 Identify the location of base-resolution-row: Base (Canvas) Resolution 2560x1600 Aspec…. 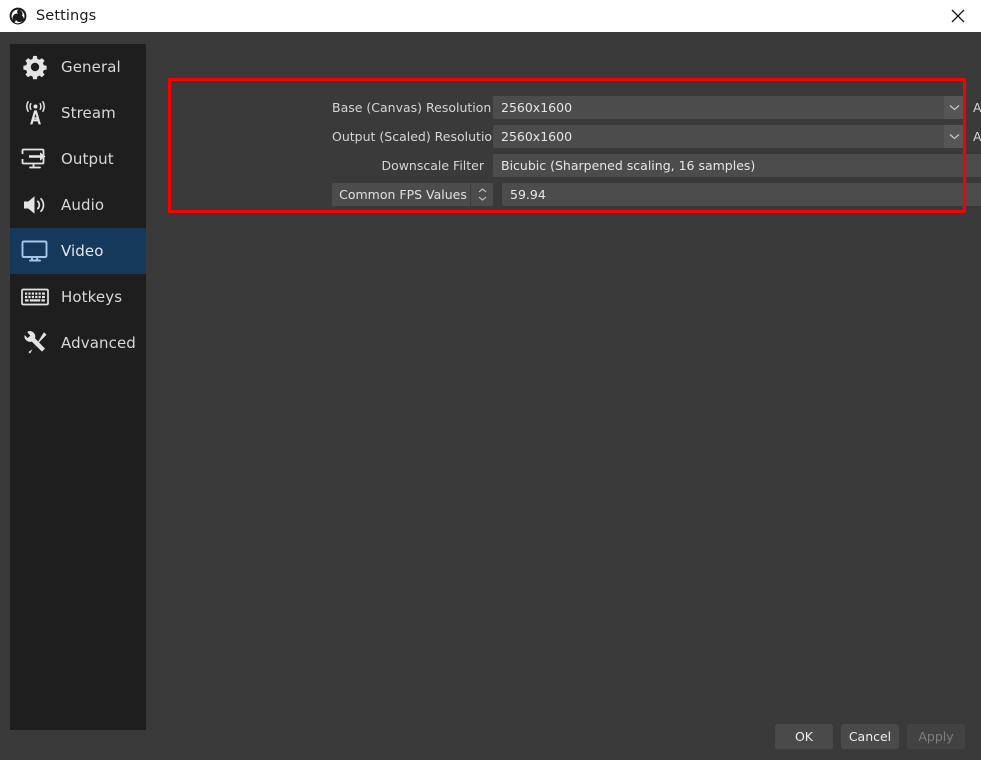
(656, 107).